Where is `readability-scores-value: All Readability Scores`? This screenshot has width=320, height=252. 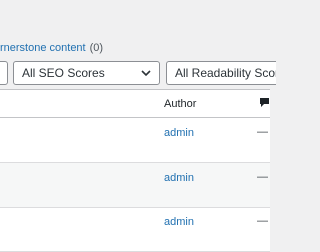
readability-scores-value: All Readability Scores is located at coordinates (225, 73).